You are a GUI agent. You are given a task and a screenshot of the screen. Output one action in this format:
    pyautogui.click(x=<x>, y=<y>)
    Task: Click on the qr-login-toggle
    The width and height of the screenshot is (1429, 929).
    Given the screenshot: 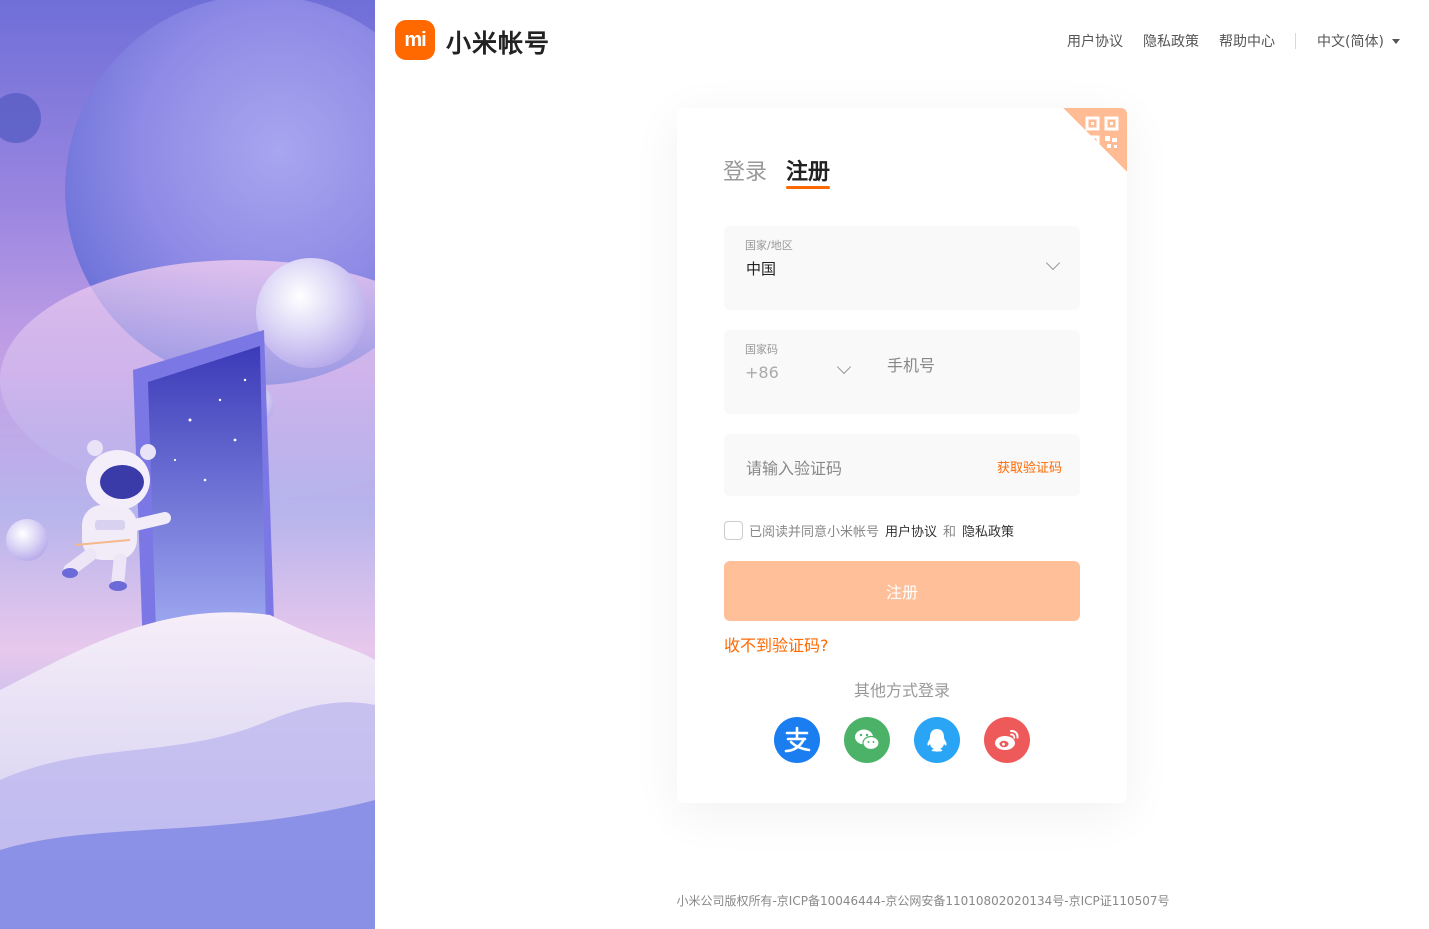 What is the action you would take?
    pyautogui.click(x=1095, y=140)
    